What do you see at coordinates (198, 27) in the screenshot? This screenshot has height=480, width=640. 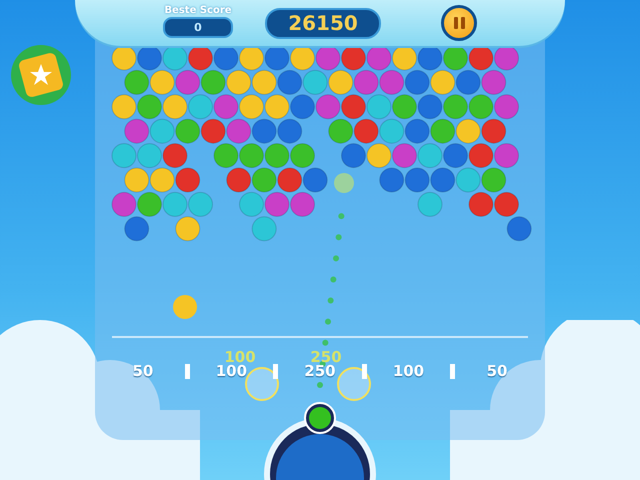 I see `best-score-value: 0` at bounding box center [198, 27].